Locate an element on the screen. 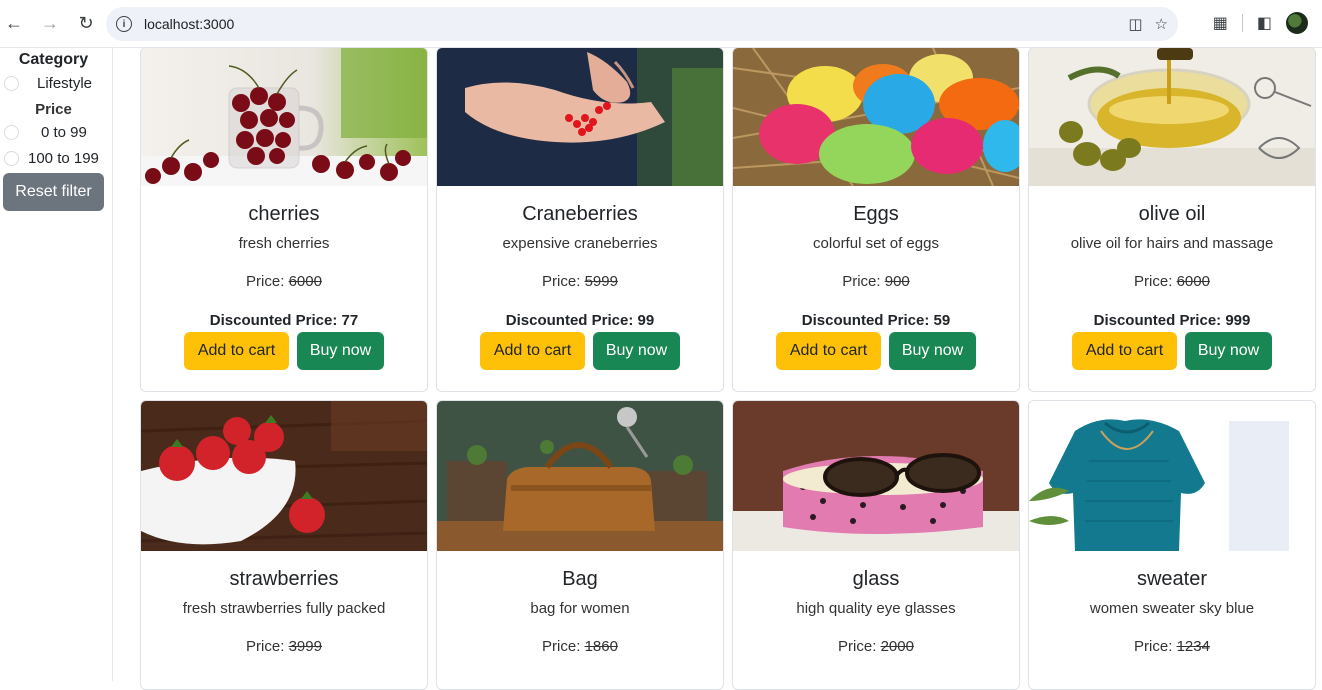 Image resolution: width=1322 pixels, height=690 pixels. address-bar: i localhost:3000 ◫ ☆ is located at coordinates (642, 24).